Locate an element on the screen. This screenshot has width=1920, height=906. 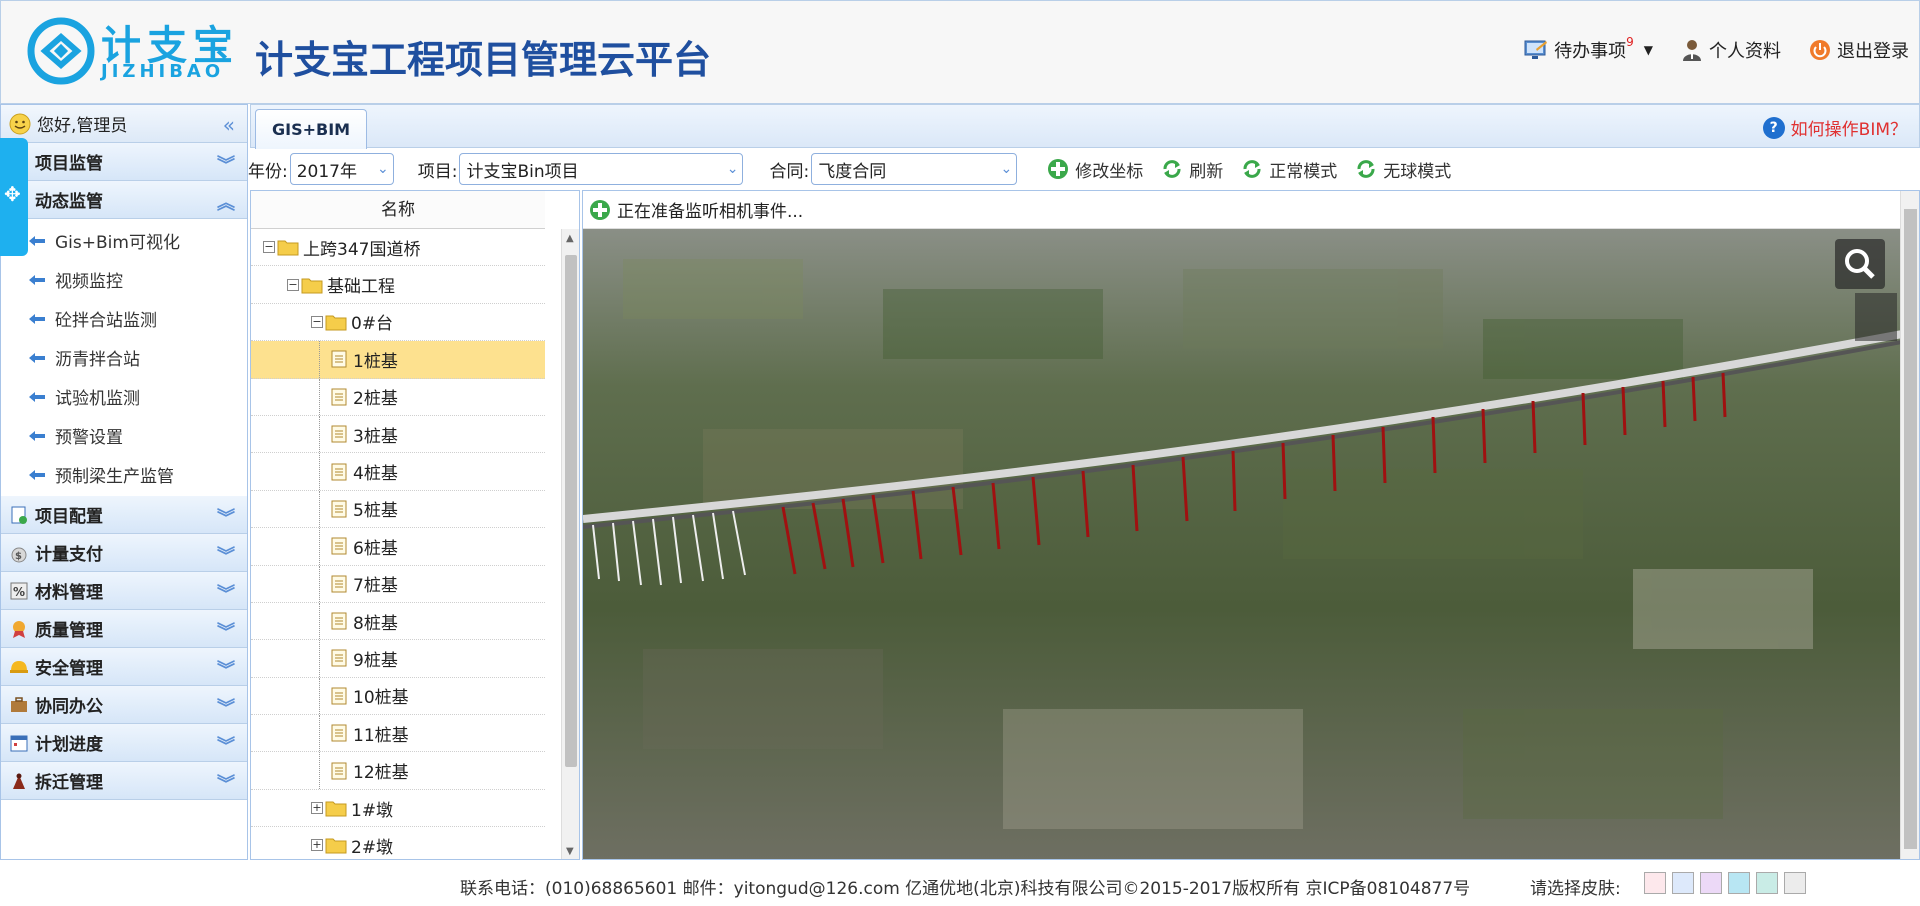
tree-node: 11桩基 is located at coordinates (398, 734).